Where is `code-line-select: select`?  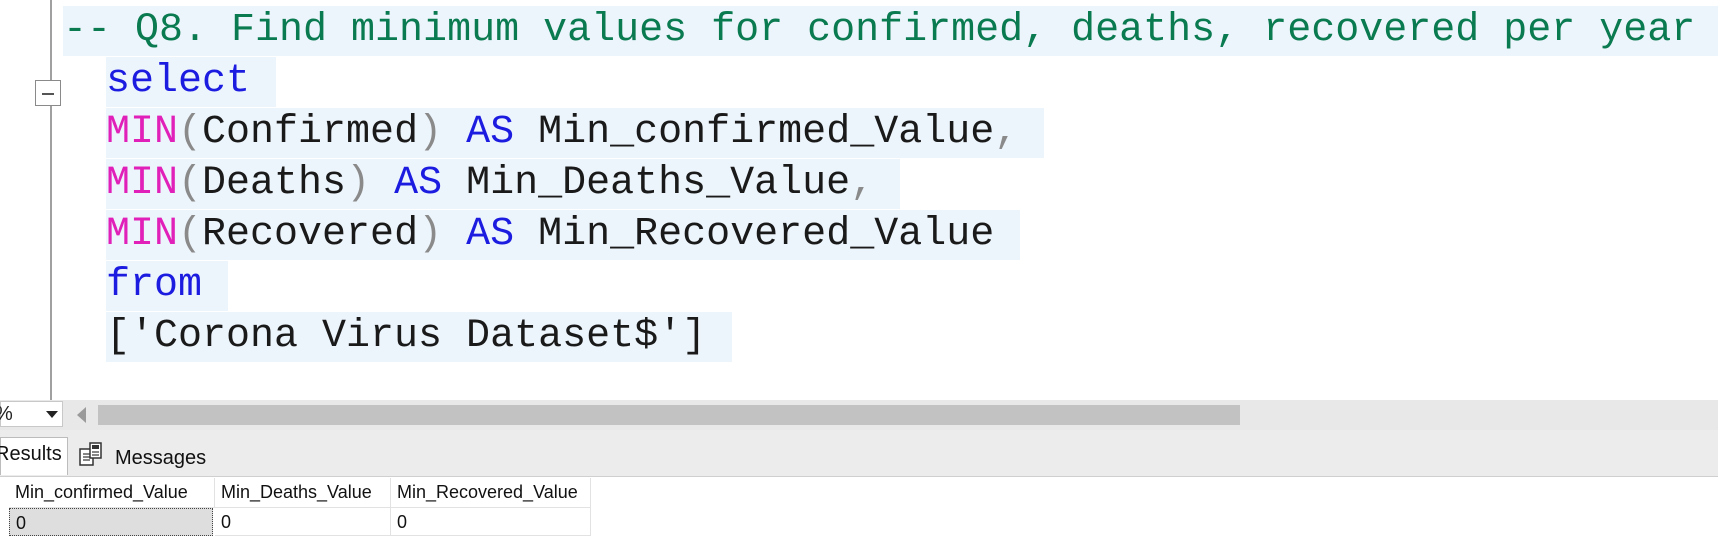
code-line-select: select is located at coordinates (191, 82).